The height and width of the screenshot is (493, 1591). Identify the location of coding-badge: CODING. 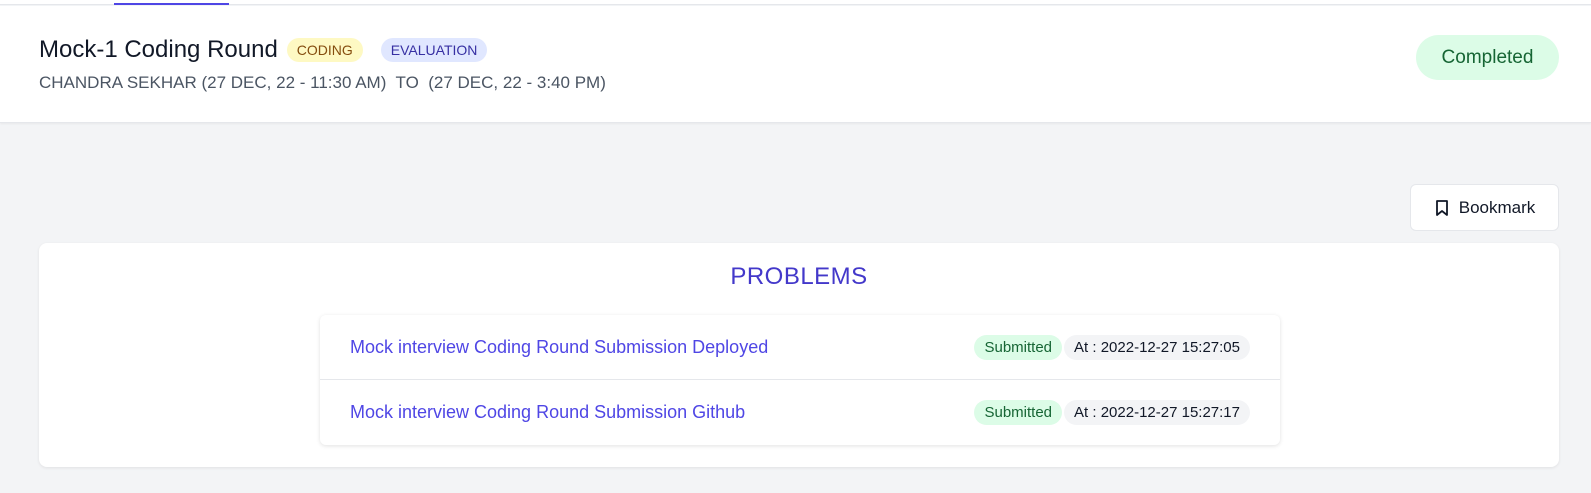
(324, 50).